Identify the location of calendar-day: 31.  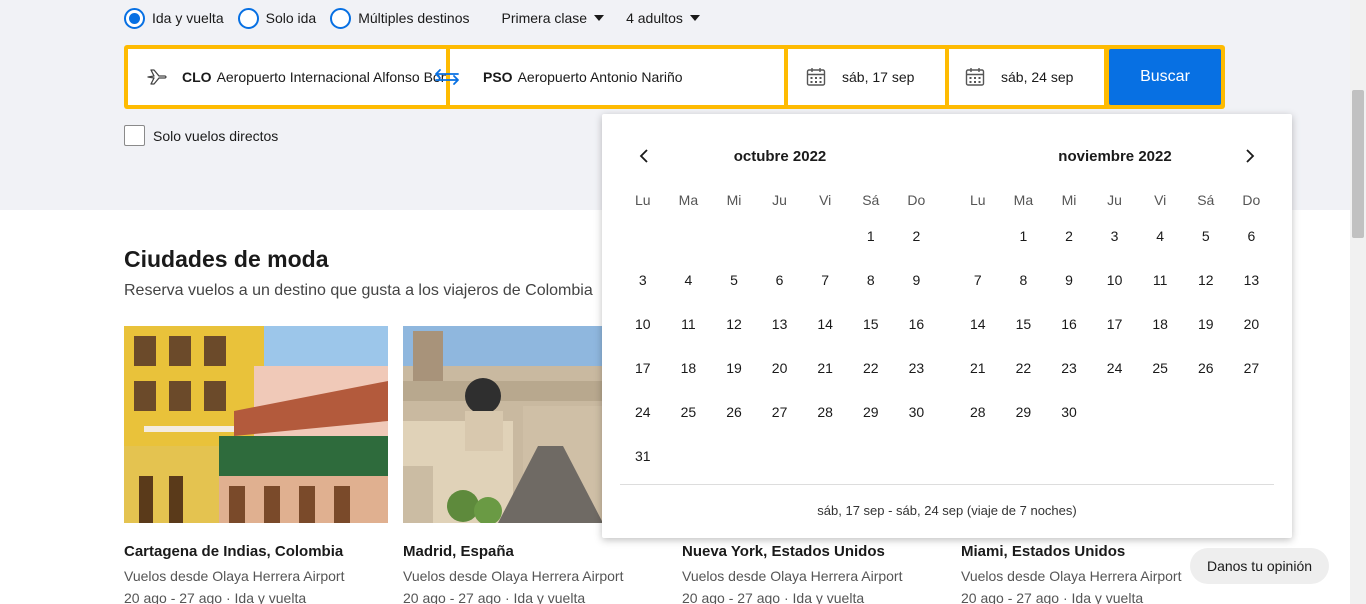
(643, 466).